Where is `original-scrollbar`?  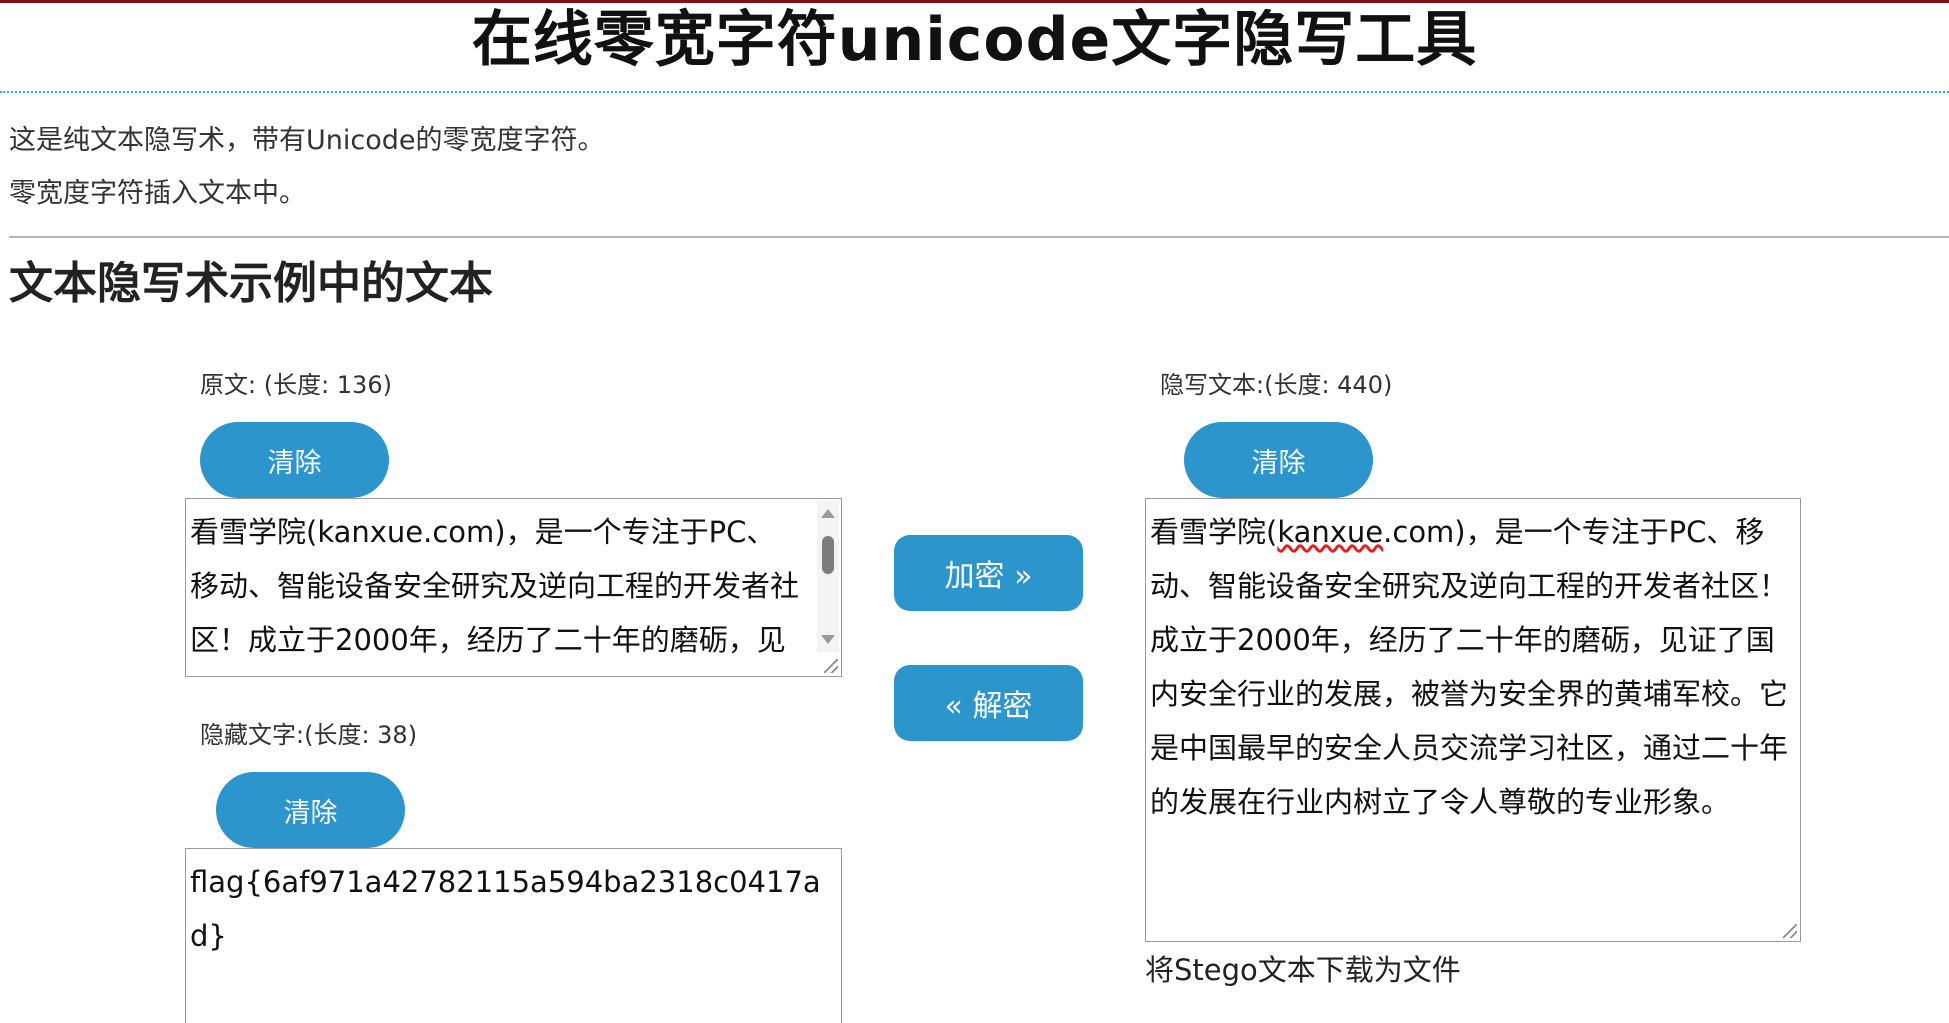
original-scrollbar is located at coordinates (828, 576).